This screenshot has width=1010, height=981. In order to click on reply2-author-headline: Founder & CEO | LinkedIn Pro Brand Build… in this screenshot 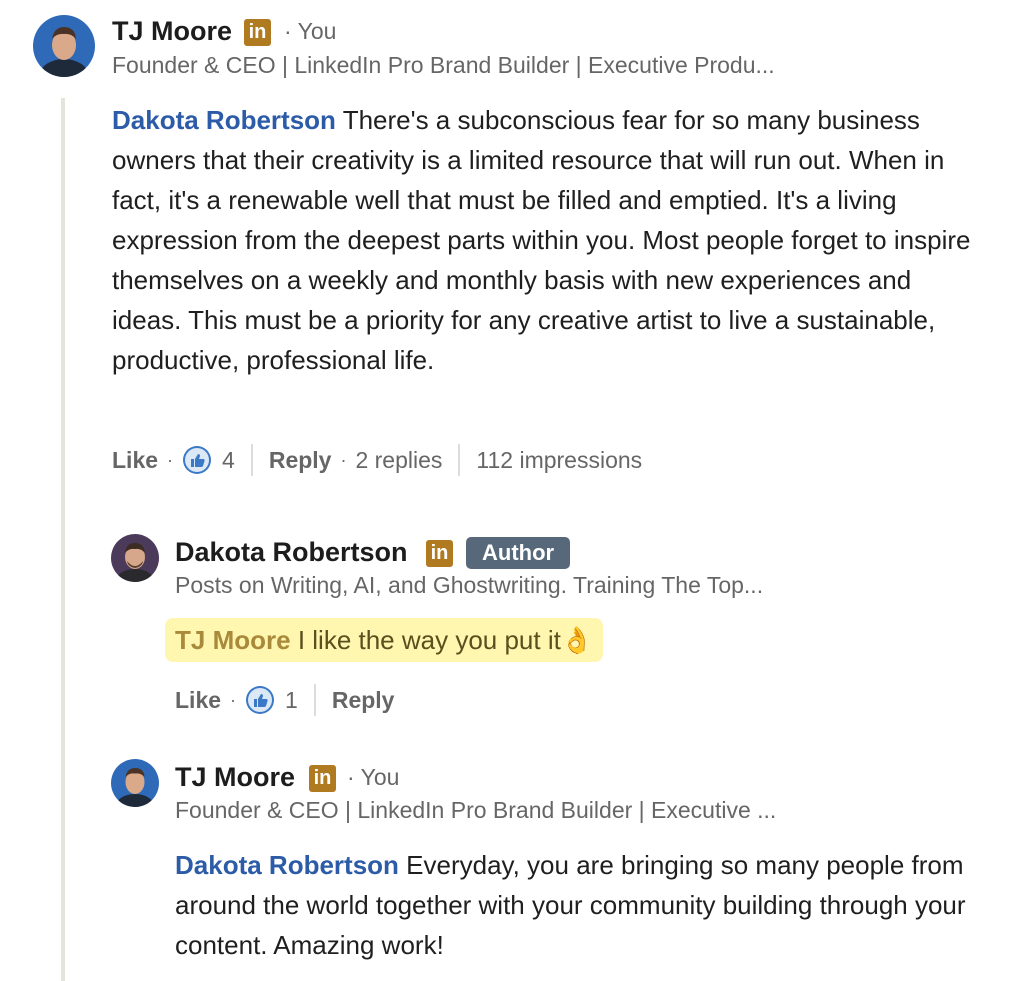, I will do `click(476, 810)`.